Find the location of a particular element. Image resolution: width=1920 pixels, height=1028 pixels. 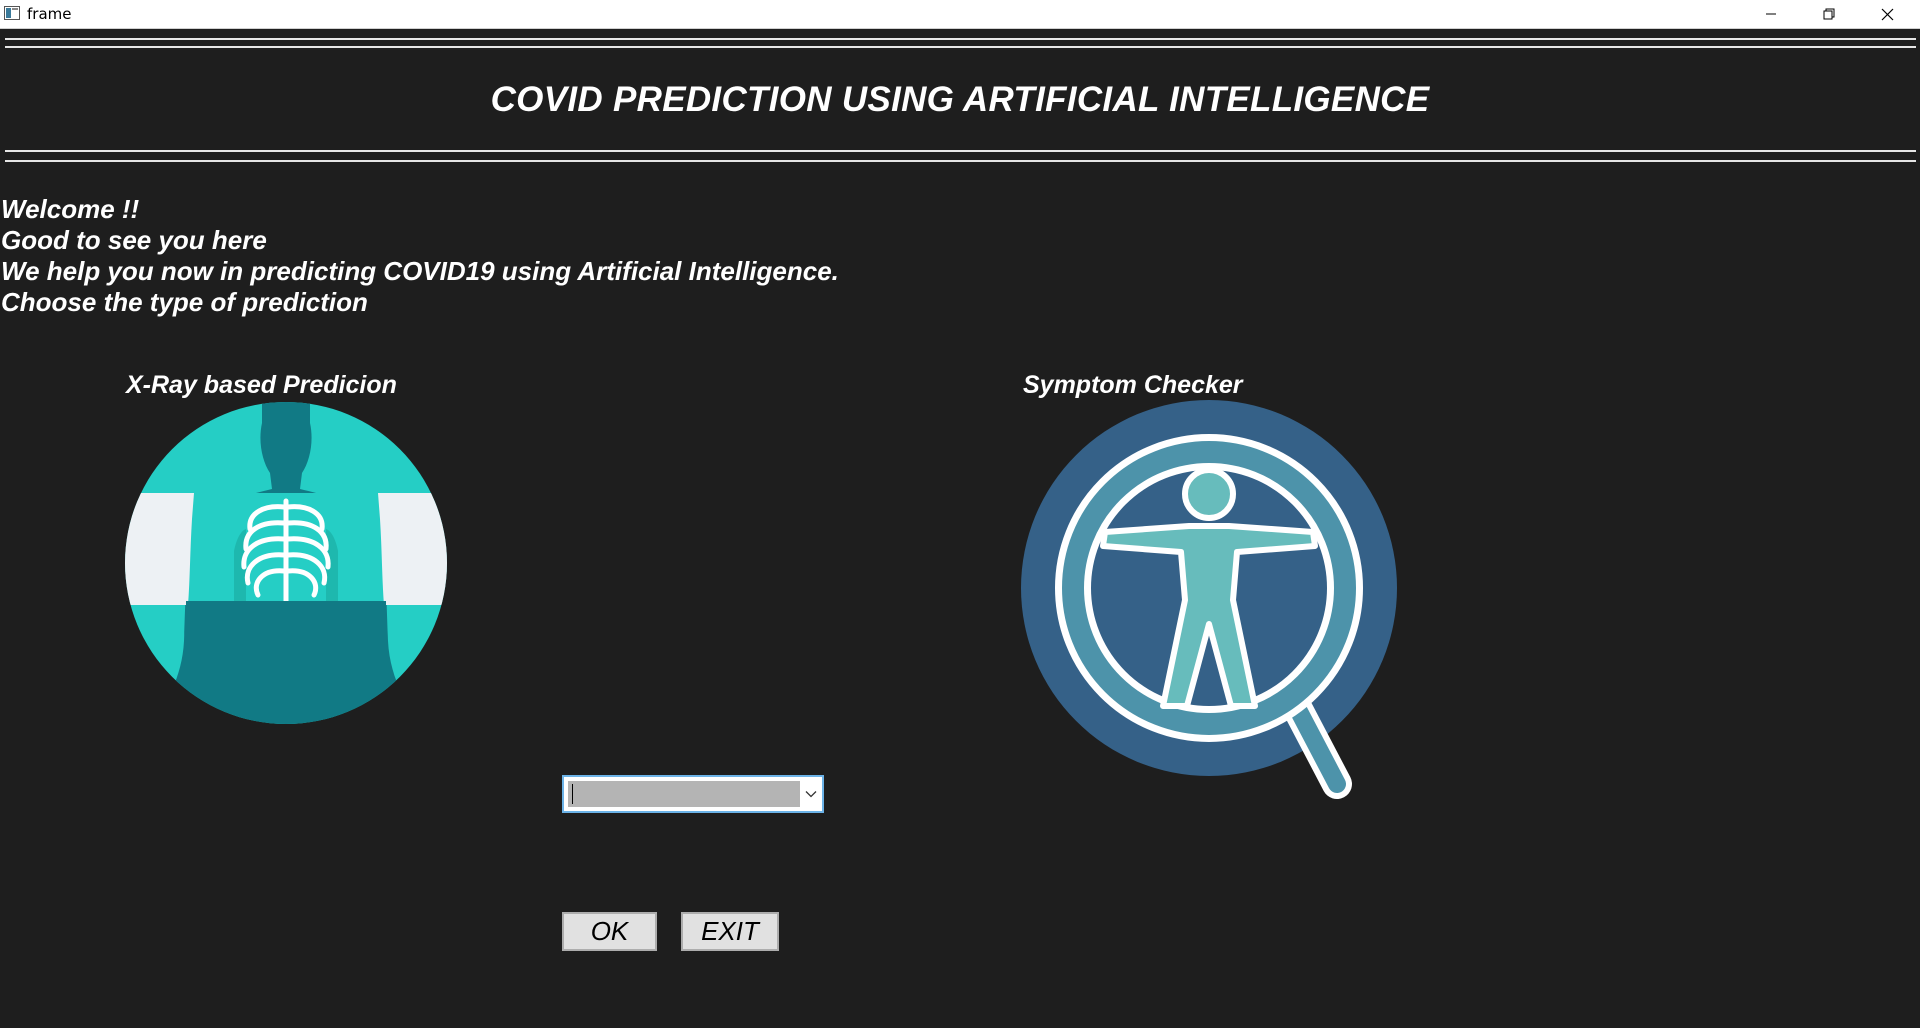

prediction-type-select is located at coordinates (693, 794).